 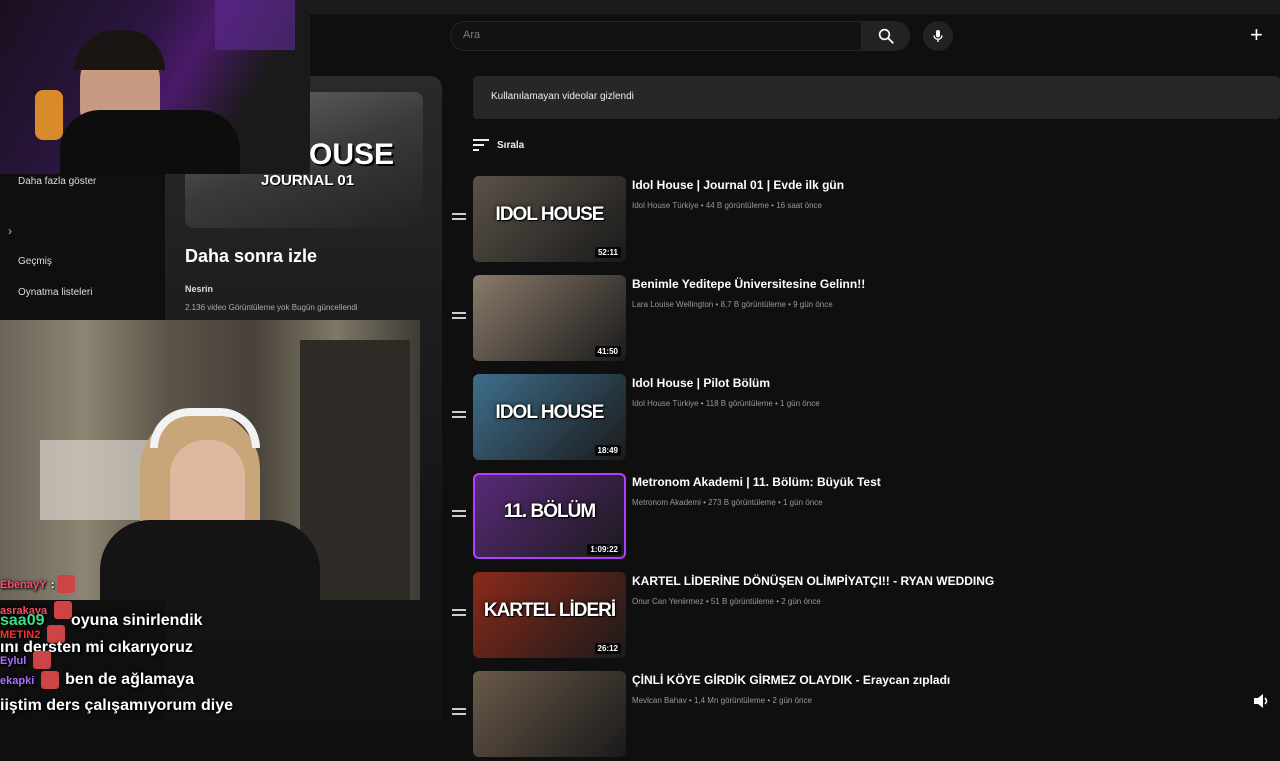 I want to click on chat-text: iiştim ders çalışamıyorum diye, so click(x=116, y=705).